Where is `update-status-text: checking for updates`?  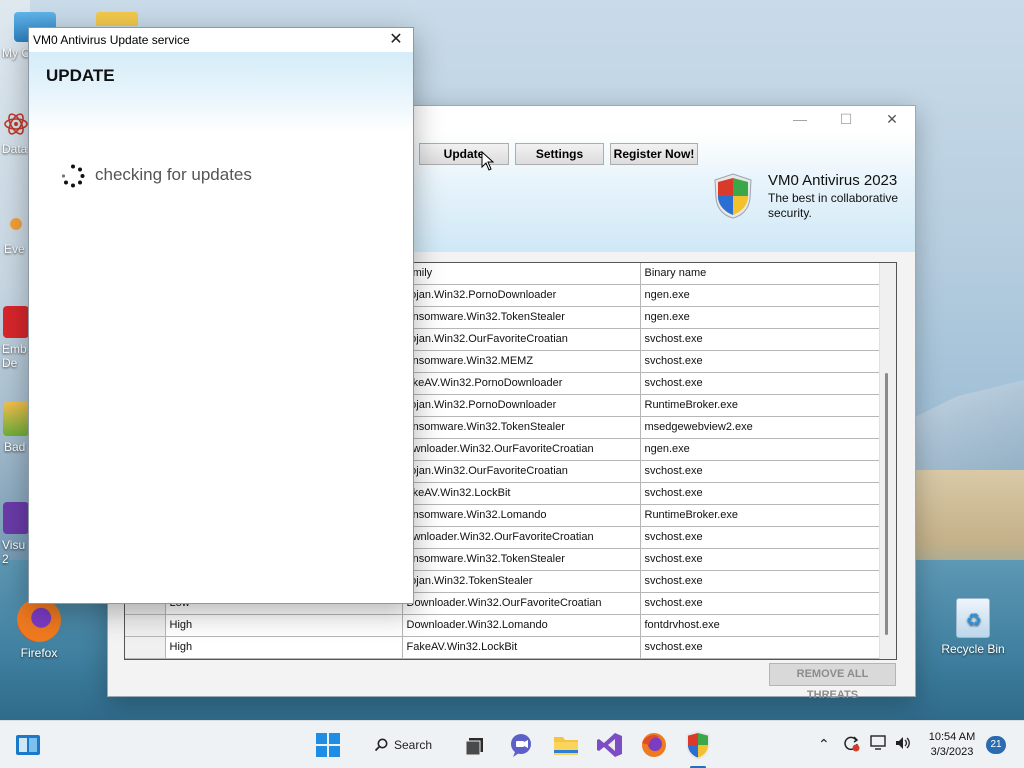 update-status-text: checking for updates is located at coordinates (173, 174).